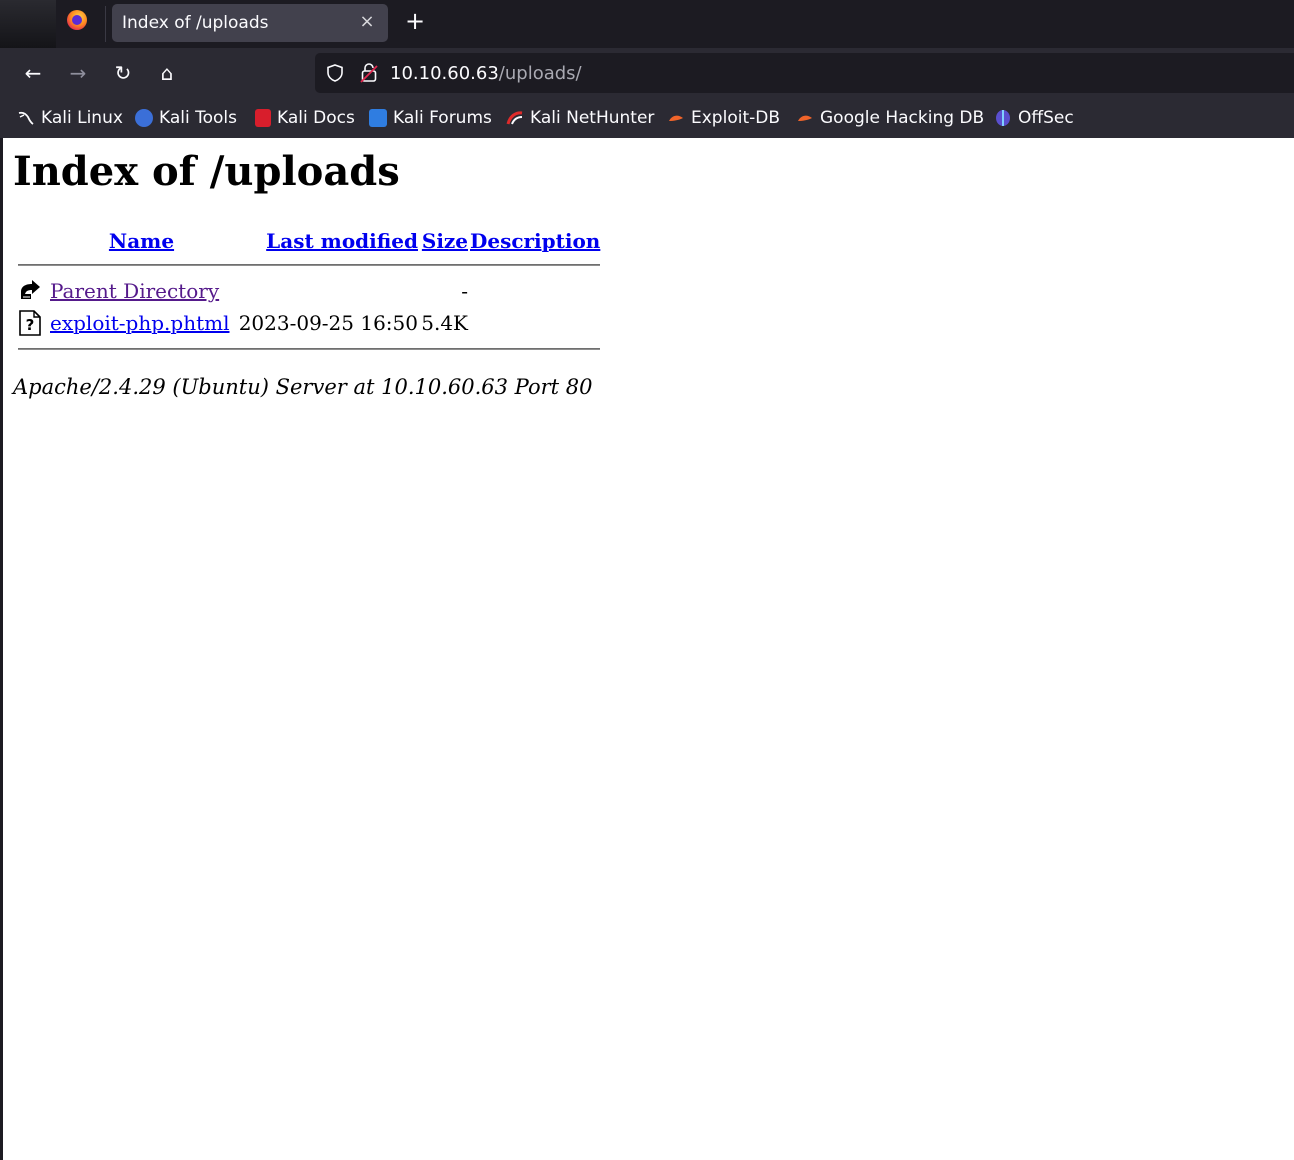  Describe the element at coordinates (335, 73) in the screenshot. I see `tracking-protection-shield-icon` at that location.